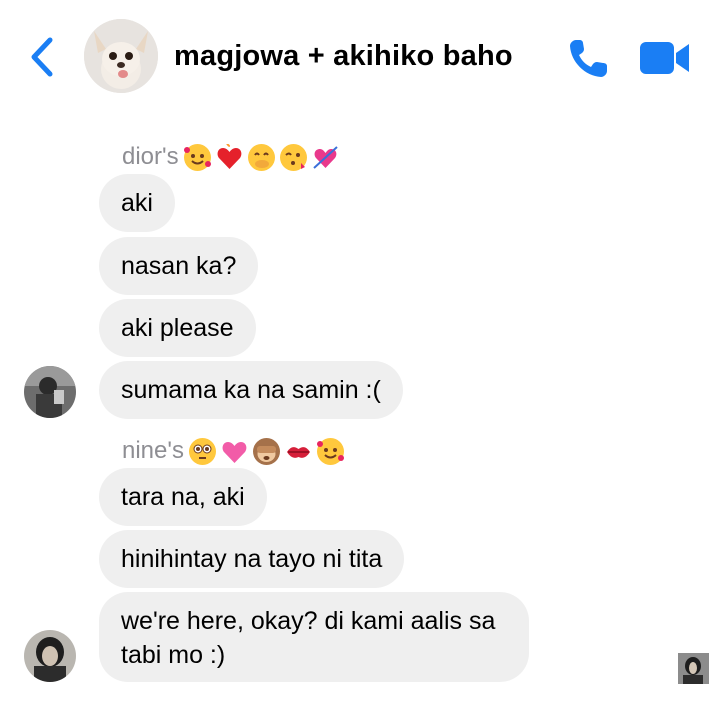 The width and height of the screenshot is (720, 711). What do you see at coordinates (266, 451) in the screenshot?
I see `see-no-evil-monkey-icon` at bounding box center [266, 451].